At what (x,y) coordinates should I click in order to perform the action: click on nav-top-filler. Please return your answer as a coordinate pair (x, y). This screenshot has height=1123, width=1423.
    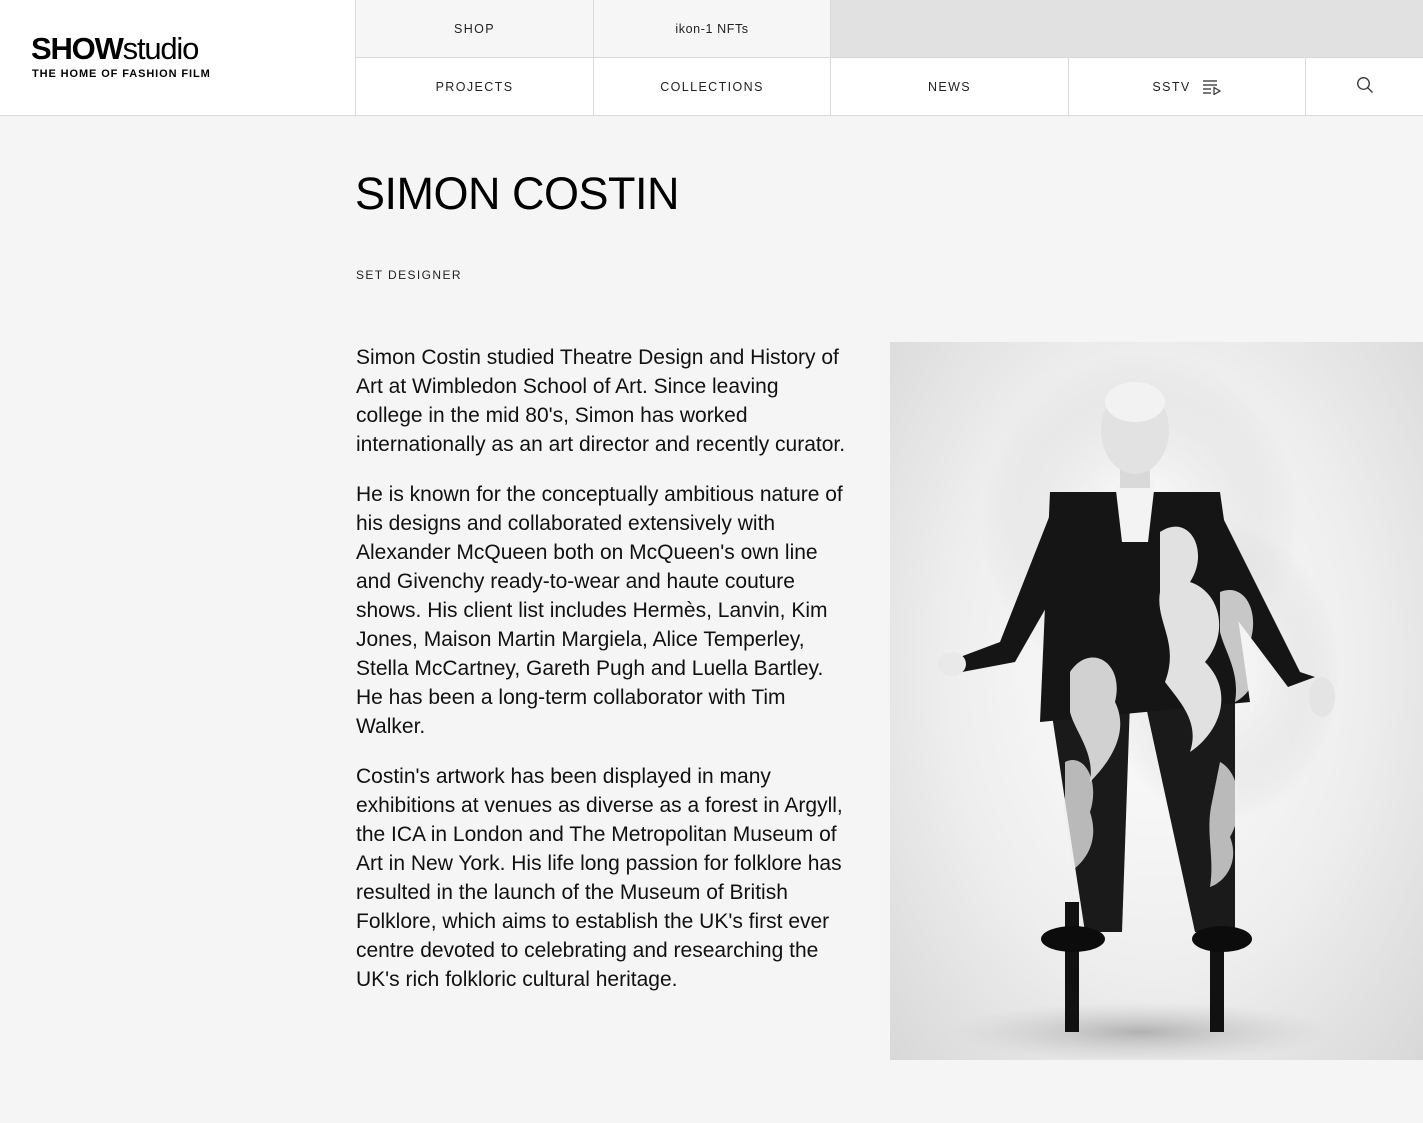
    Looking at the image, I should click on (1127, 29).